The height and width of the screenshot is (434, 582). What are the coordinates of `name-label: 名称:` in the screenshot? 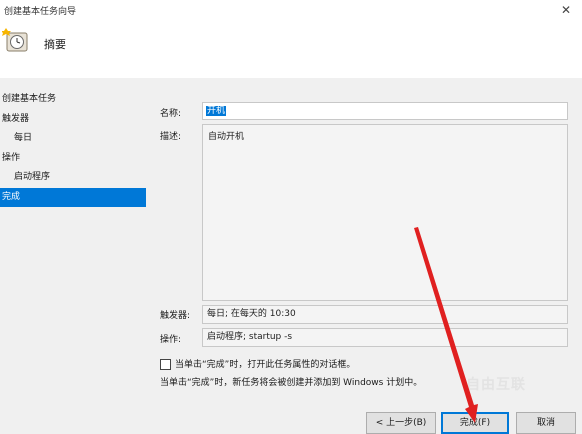 It's located at (171, 114).